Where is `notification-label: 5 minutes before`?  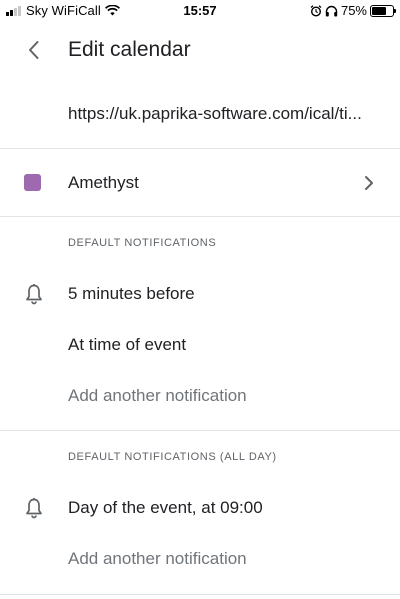 notification-label: 5 minutes before is located at coordinates (131, 293).